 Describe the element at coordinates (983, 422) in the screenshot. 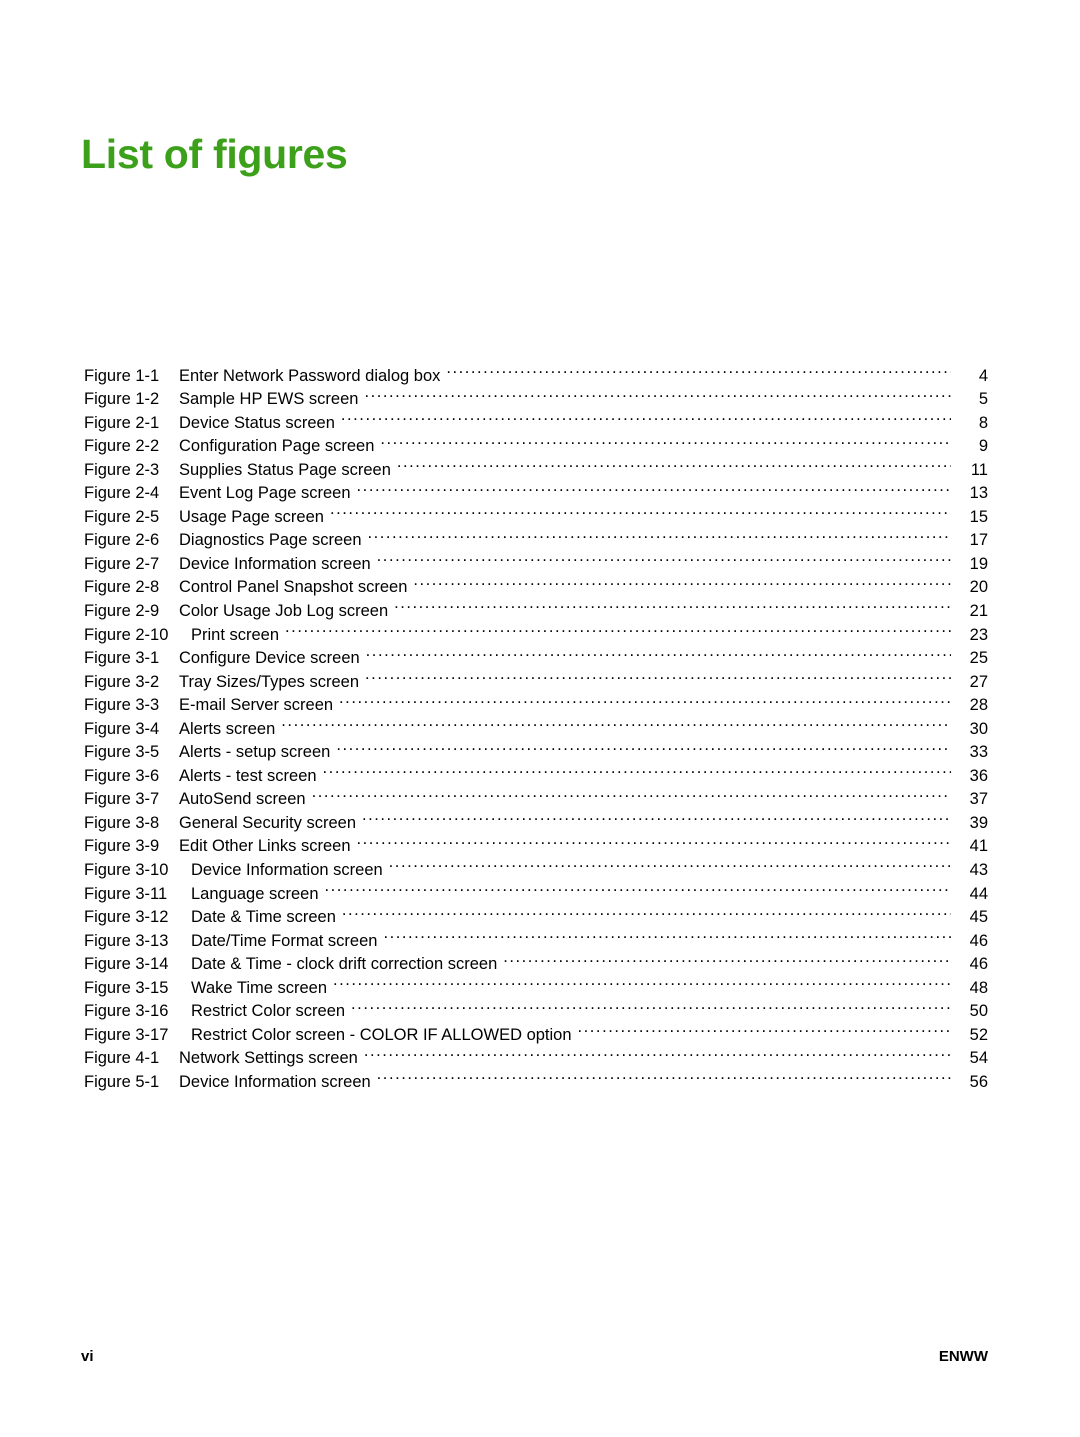

I see `figure-page-number: 8` at that location.